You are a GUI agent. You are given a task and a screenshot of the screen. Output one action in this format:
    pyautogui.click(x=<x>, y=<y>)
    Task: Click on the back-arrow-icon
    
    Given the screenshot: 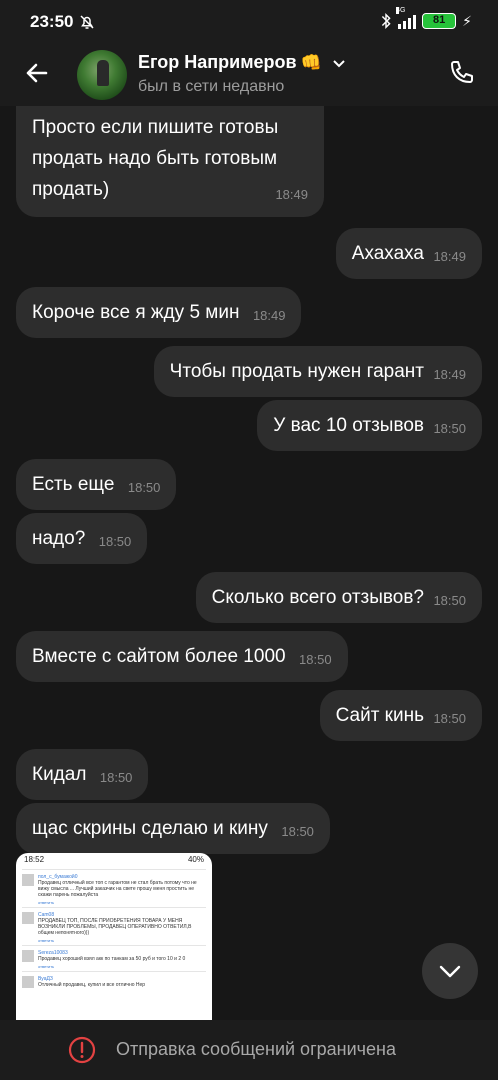 What is the action you would take?
    pyautogui.click(x=37, y=73)
    